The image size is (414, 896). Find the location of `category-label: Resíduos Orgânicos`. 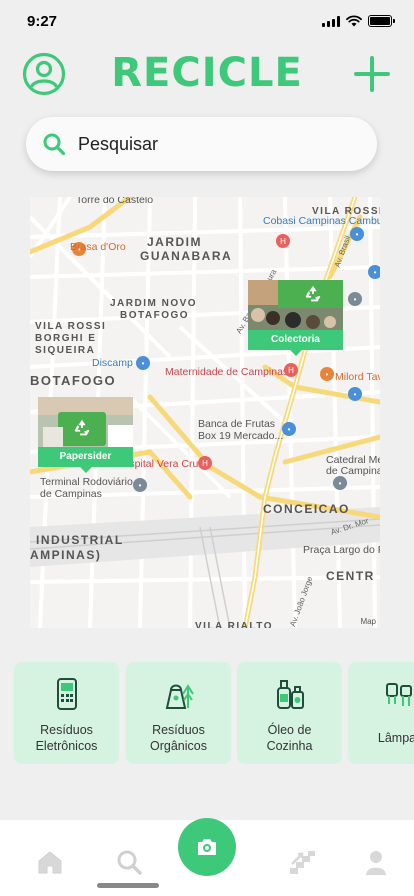

category-label: Resíduos Orgânicos is located at coordinates (178, 738).